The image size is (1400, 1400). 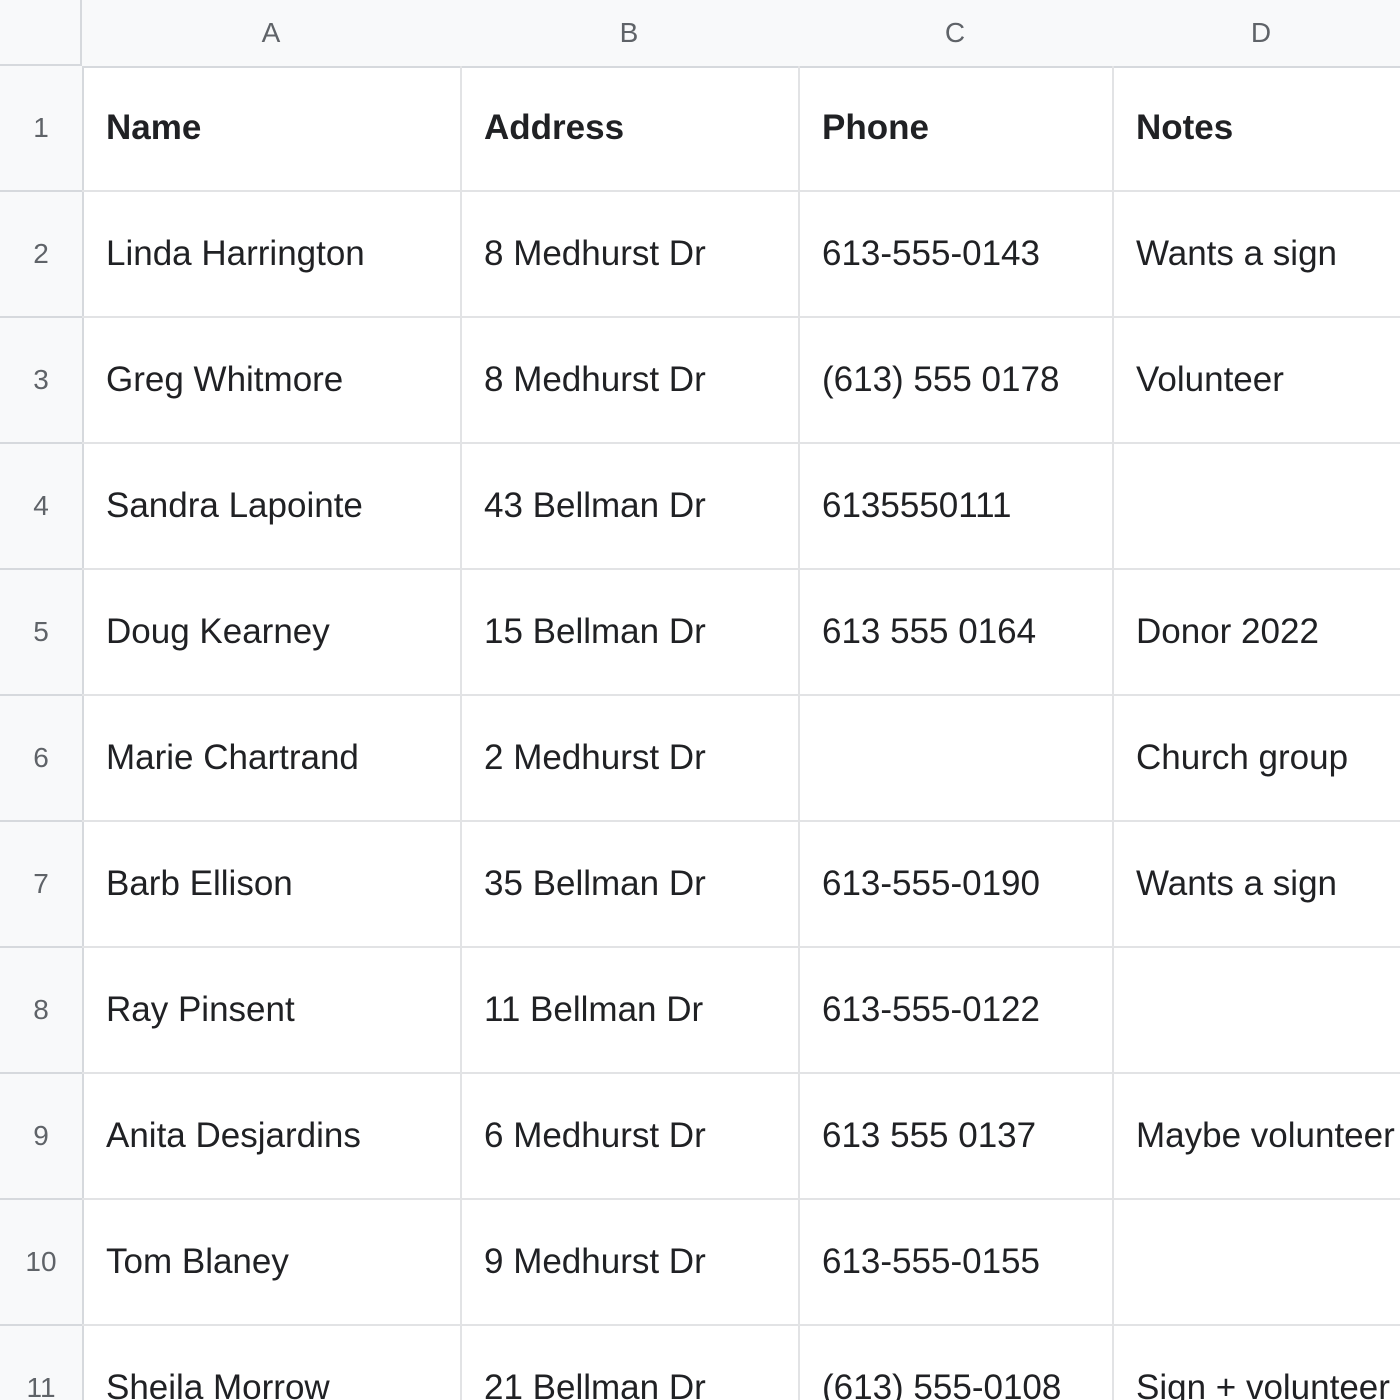 What do you see at coordinates (42, 381) in the screenshot?
I see `row-header-3: 3` at bounding box center [42, 381].